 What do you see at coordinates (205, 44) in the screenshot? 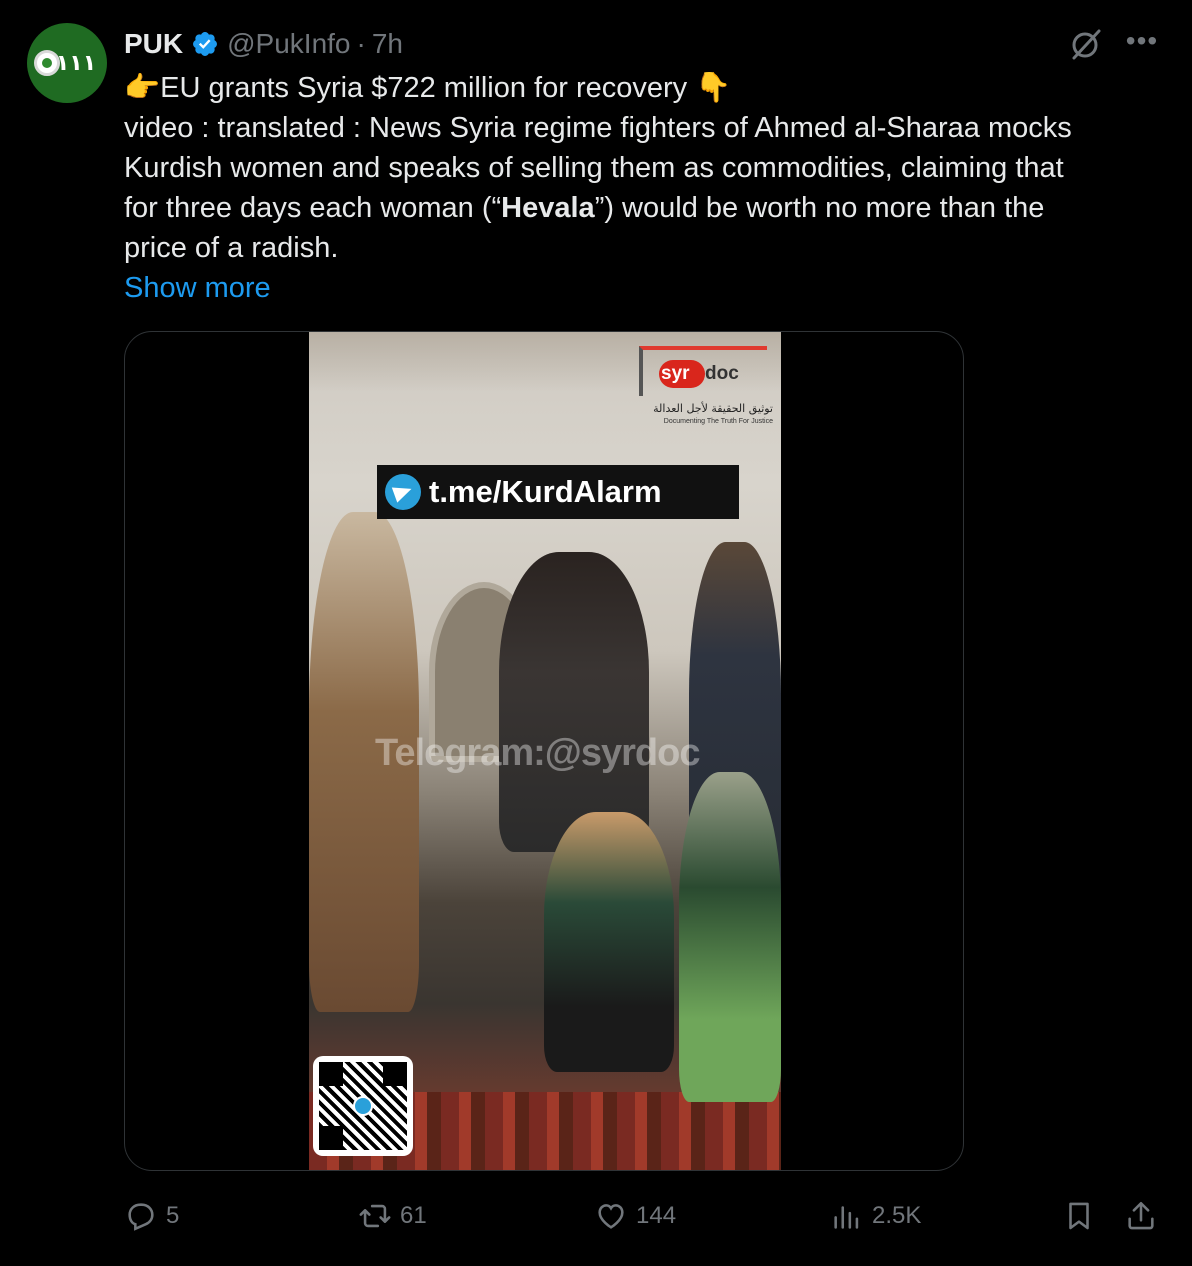
I see `verified-badge-icon` at bounding box center [205, 44].